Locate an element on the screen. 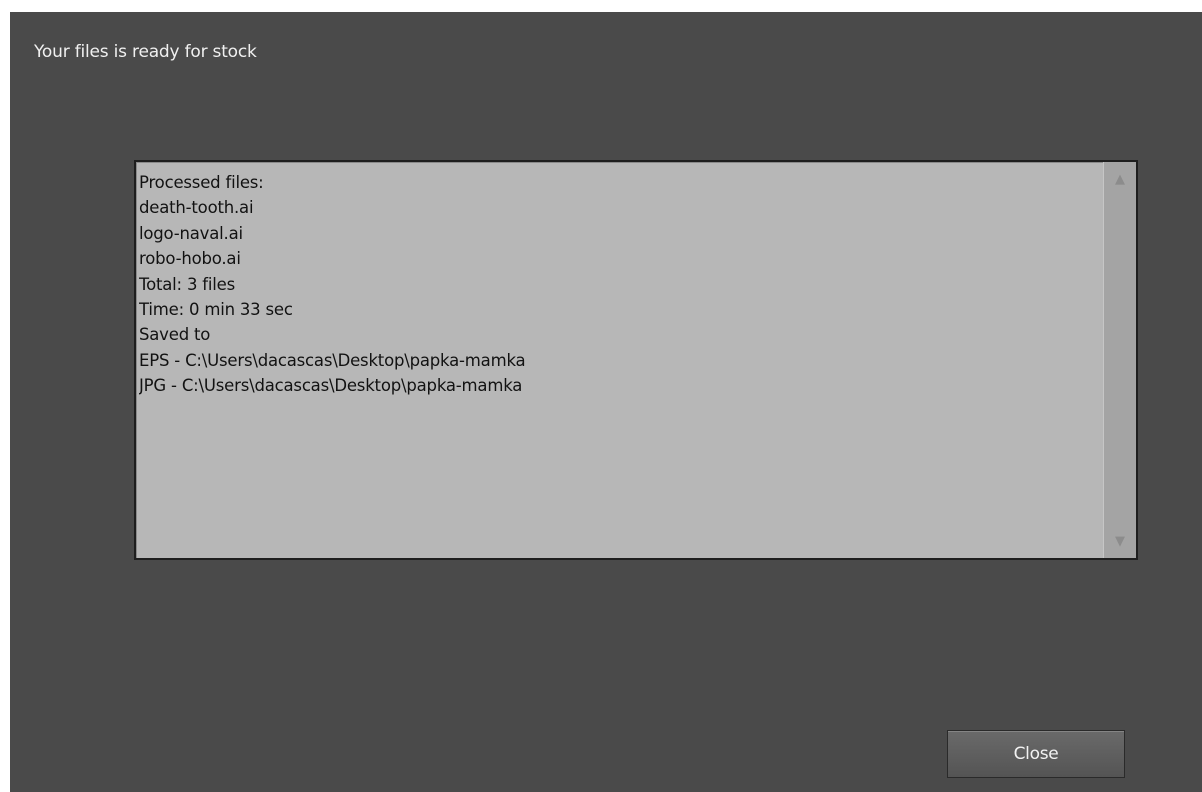 Image resolution: width=1202 pixels, height=792 pixels. close-button: Close is located at coordinates (1036, 754).